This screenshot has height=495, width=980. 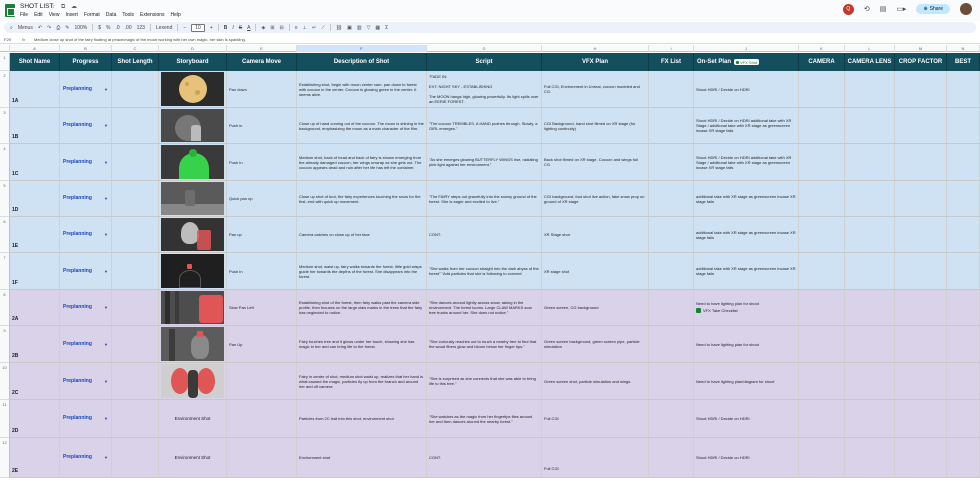 What do you see at coordinates (963, 48) in the screenshot?
I see `column-header-n: N` at bounding box center [963, 48].